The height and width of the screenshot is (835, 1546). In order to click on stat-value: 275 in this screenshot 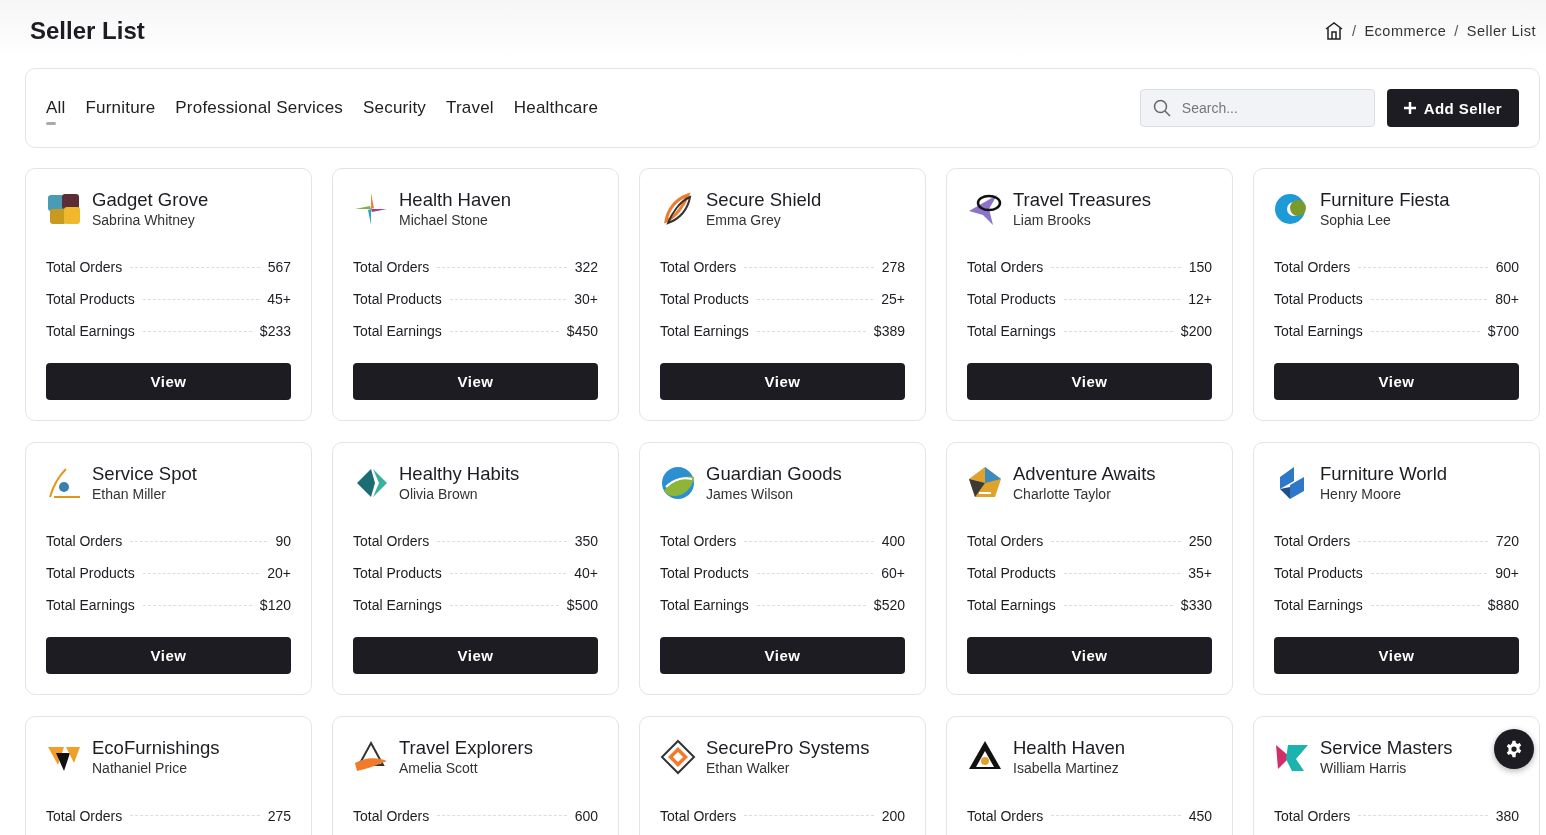, I will do `click(279, 815)`.